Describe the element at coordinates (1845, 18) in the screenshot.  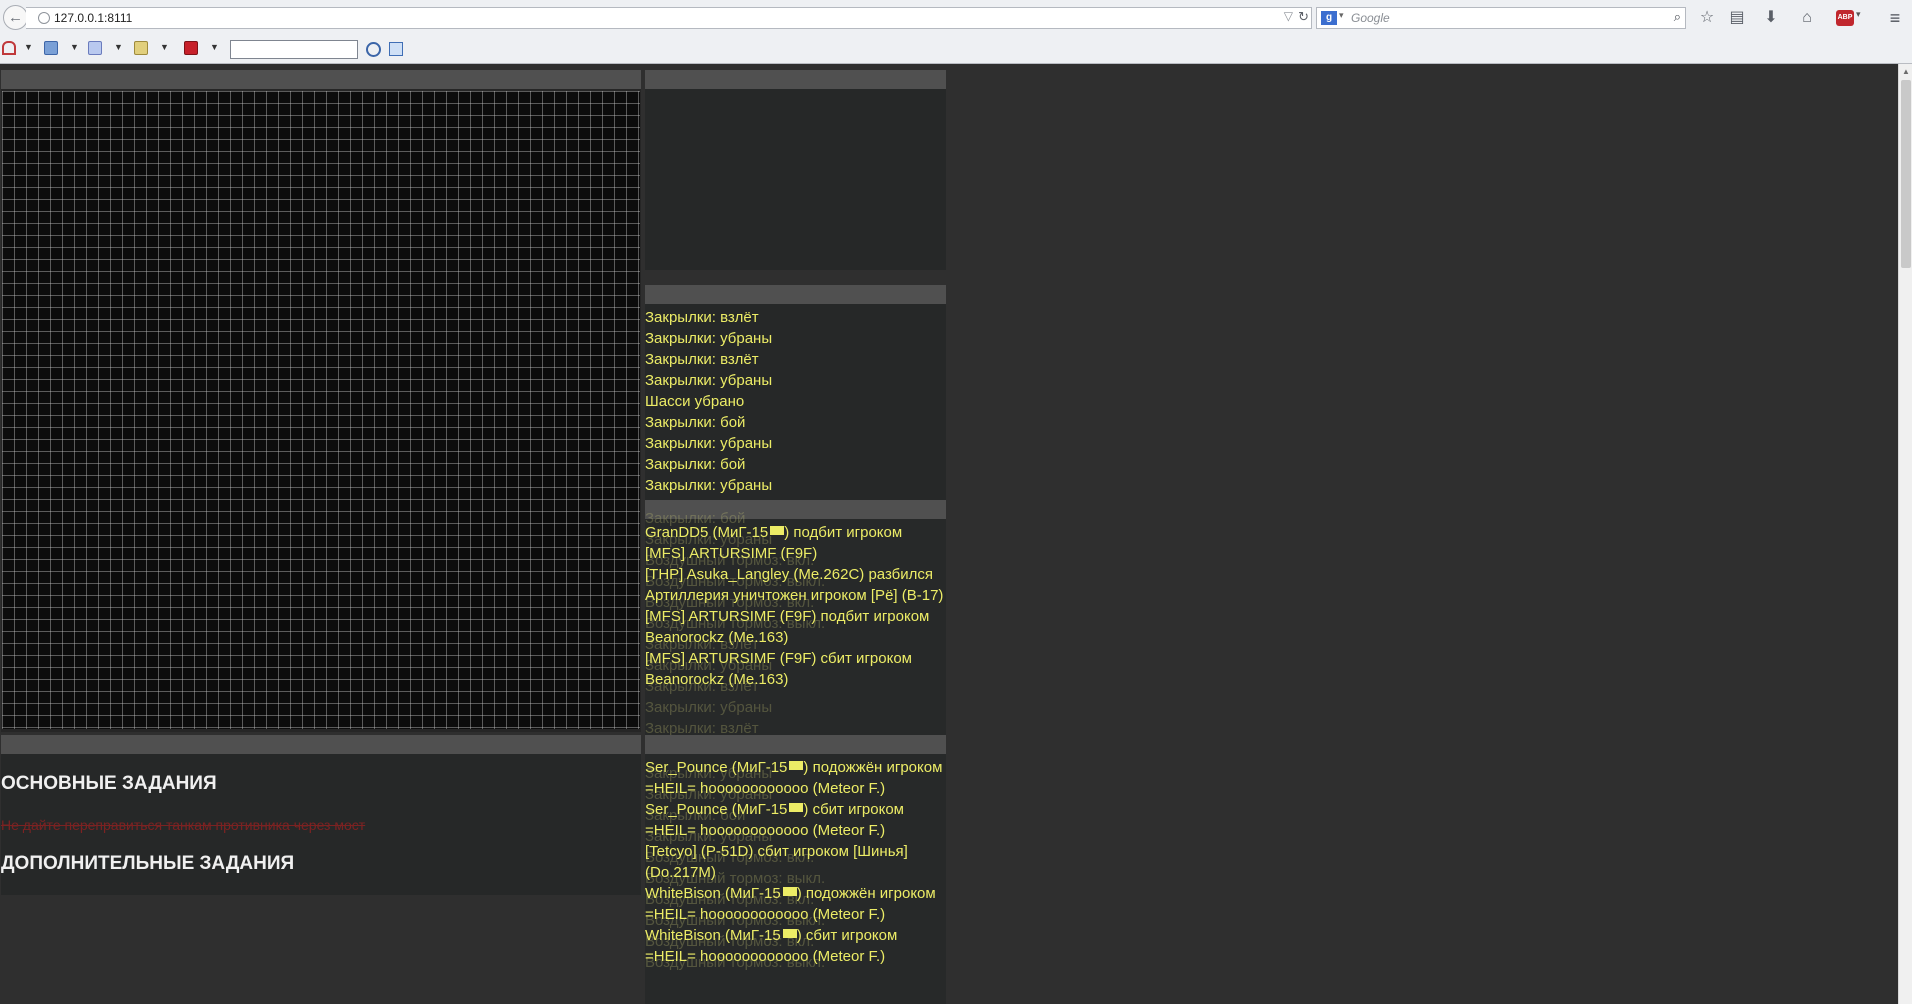
I see `adblock-icon: ABP` at that location.